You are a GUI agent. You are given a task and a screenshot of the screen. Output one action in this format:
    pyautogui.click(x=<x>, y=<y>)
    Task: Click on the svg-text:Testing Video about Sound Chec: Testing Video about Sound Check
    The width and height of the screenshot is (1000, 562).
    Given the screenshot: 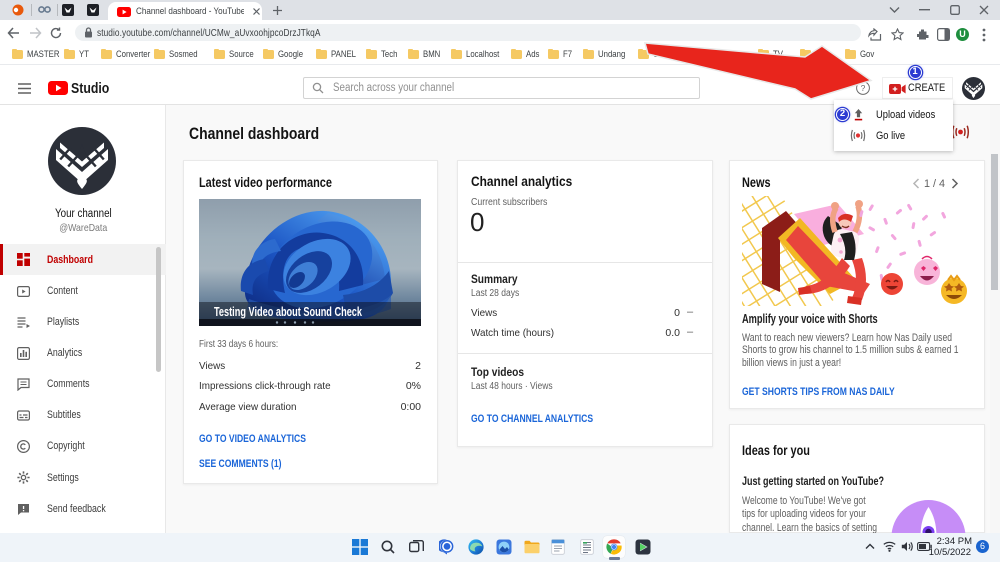 What is the action you would take?
    pyautogui.click(x=288, y=312)
    